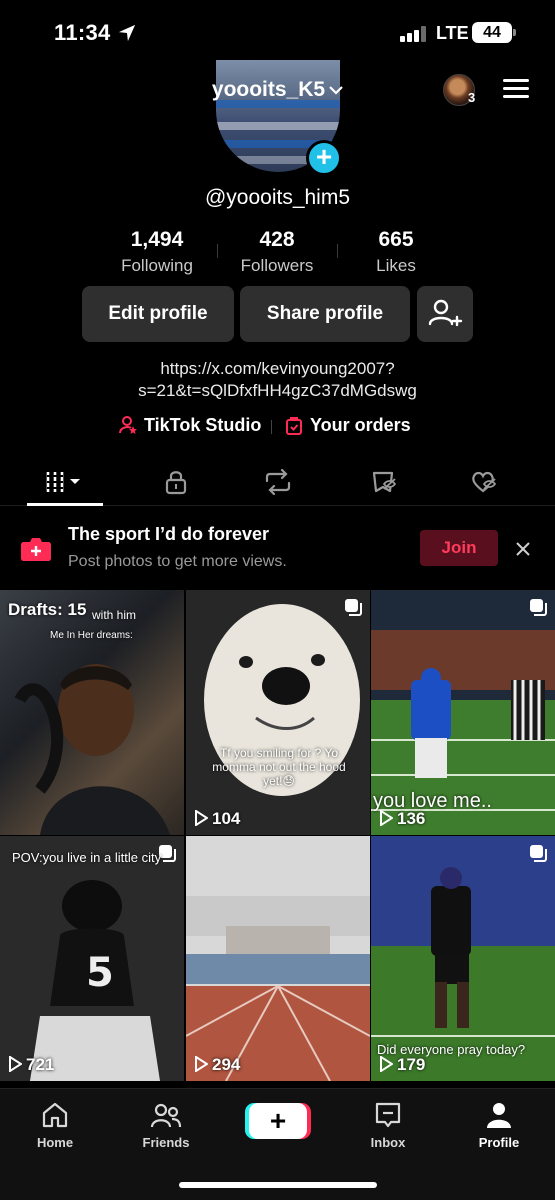  I want to click on your-orders-link: Your orders, so click(347, 425).